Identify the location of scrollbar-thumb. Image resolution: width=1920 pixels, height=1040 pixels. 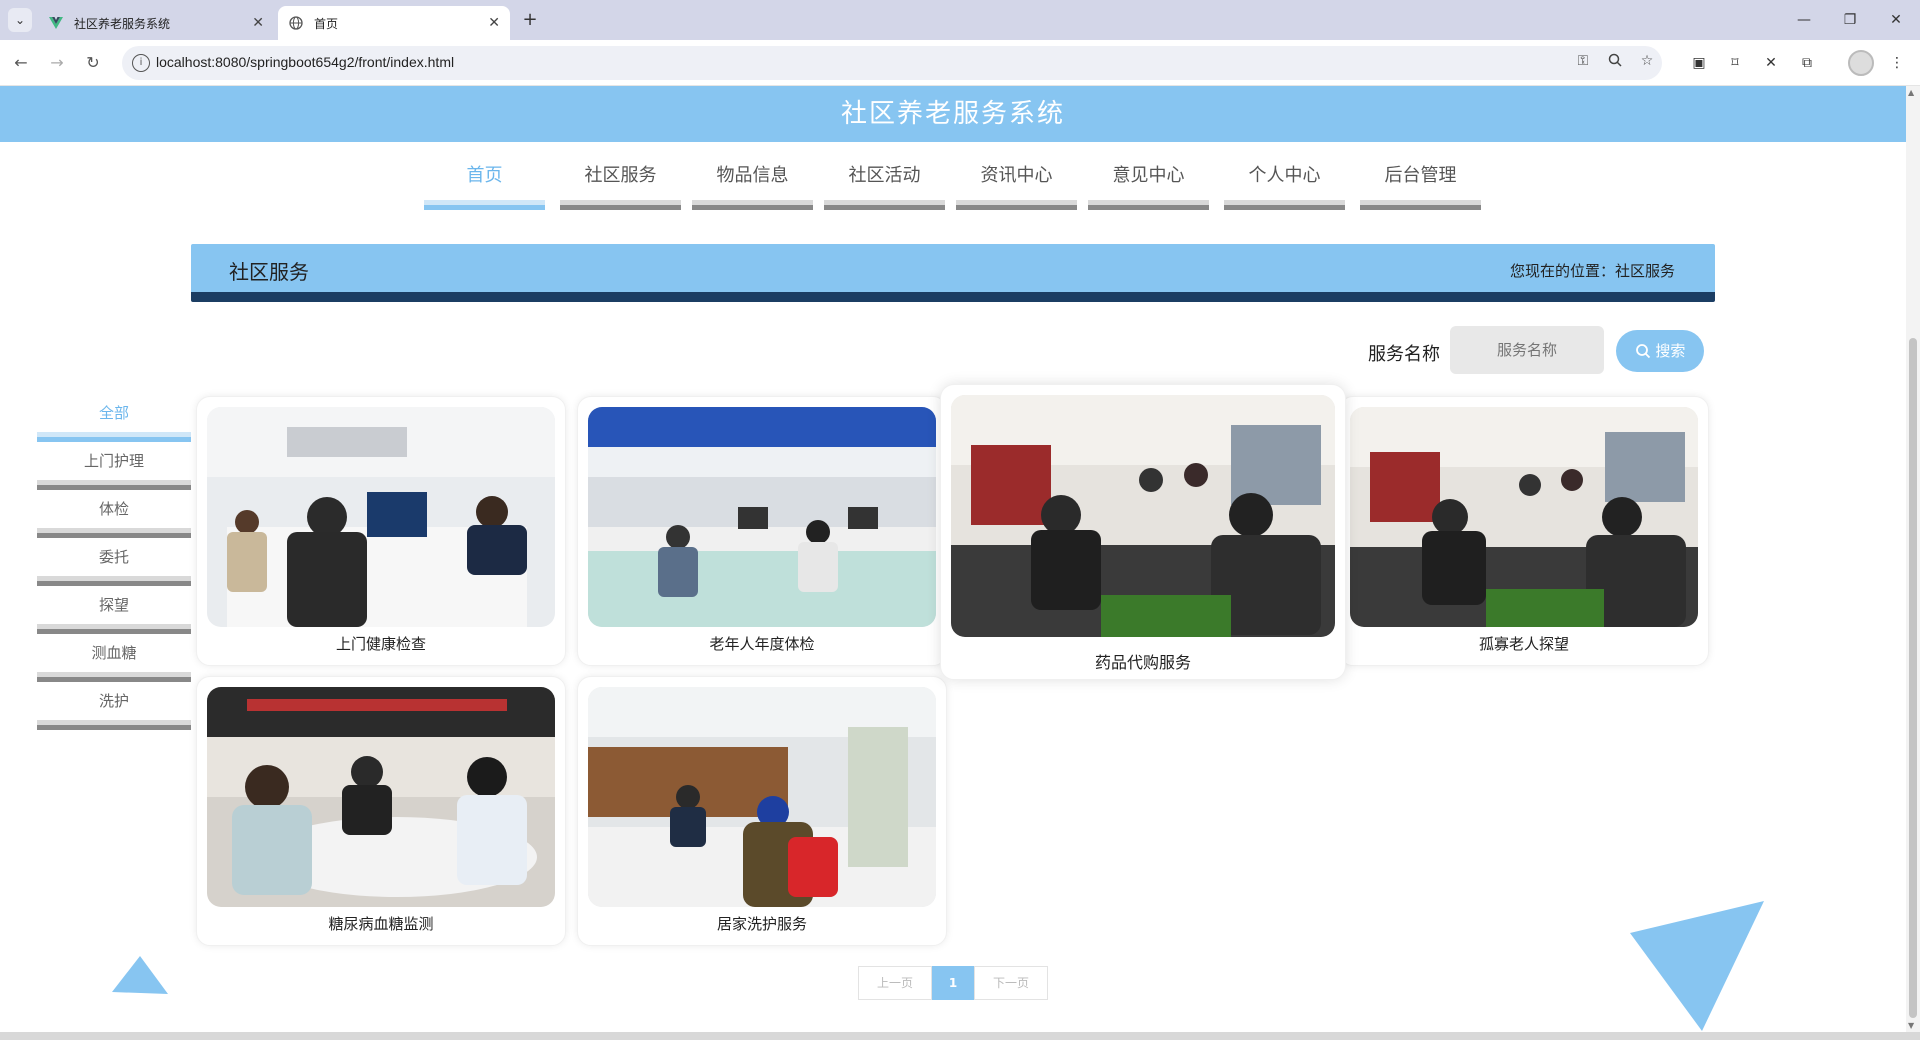
(1913, 678).